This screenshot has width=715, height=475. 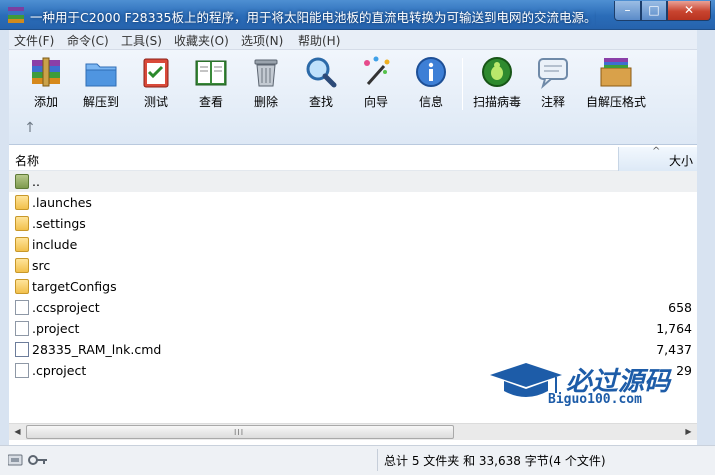 I want to click on parent-folder-icon, so click(x=22, y=181).